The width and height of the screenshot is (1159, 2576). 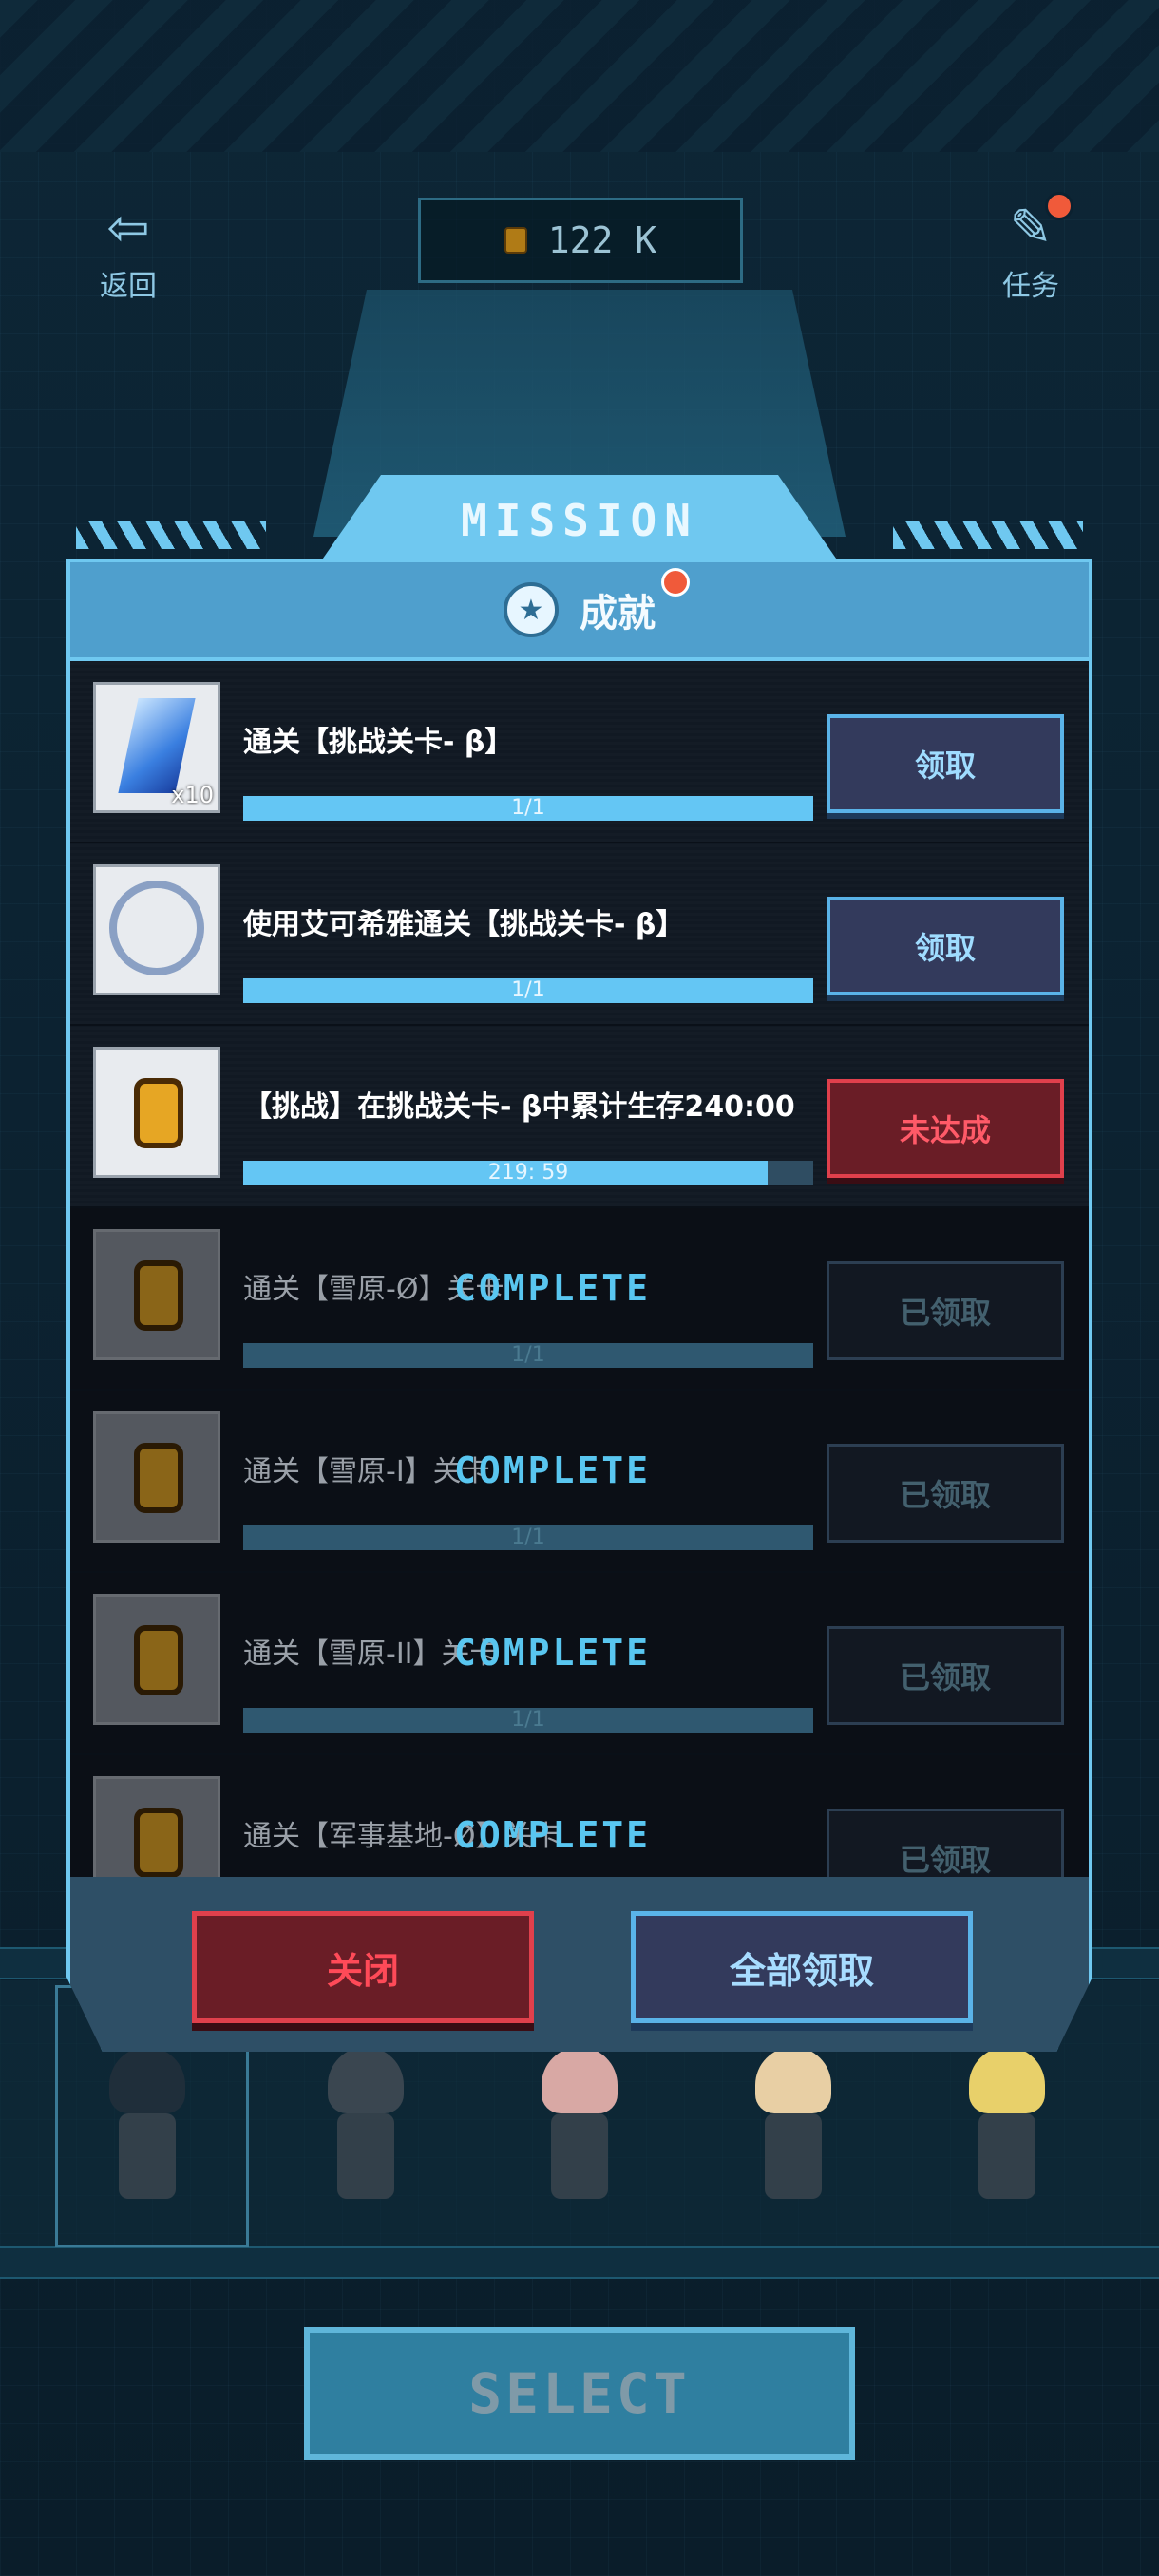 I want to click on reward-thumbnail: x10, so click(x=156, y=747).